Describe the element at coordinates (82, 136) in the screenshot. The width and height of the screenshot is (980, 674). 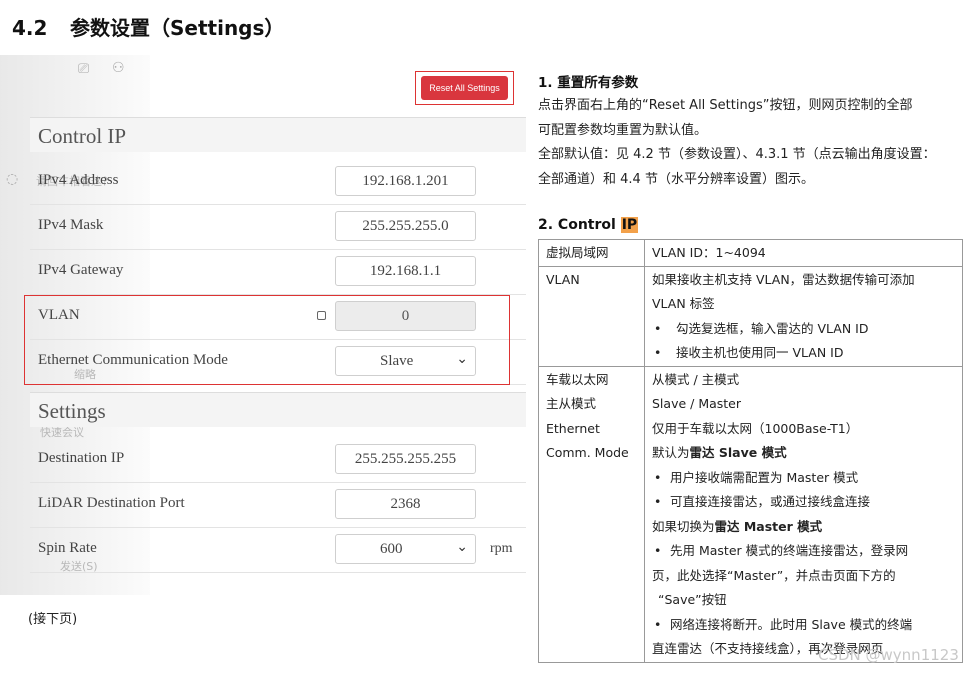
I see `group-title-control-ip: Control IP` at that location.